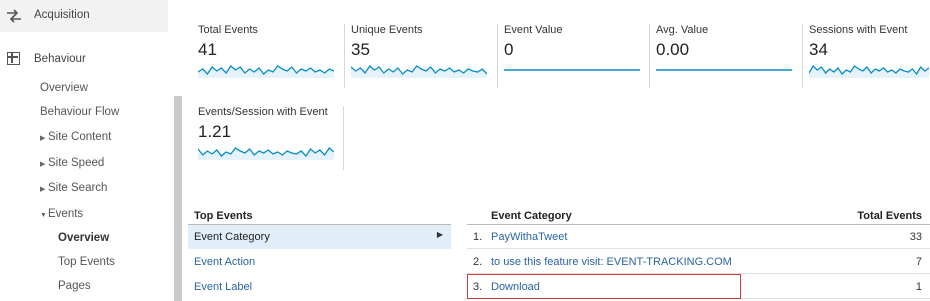  I want to click on sidebar-item-acquisition: Acquisition, so click(84, 16).